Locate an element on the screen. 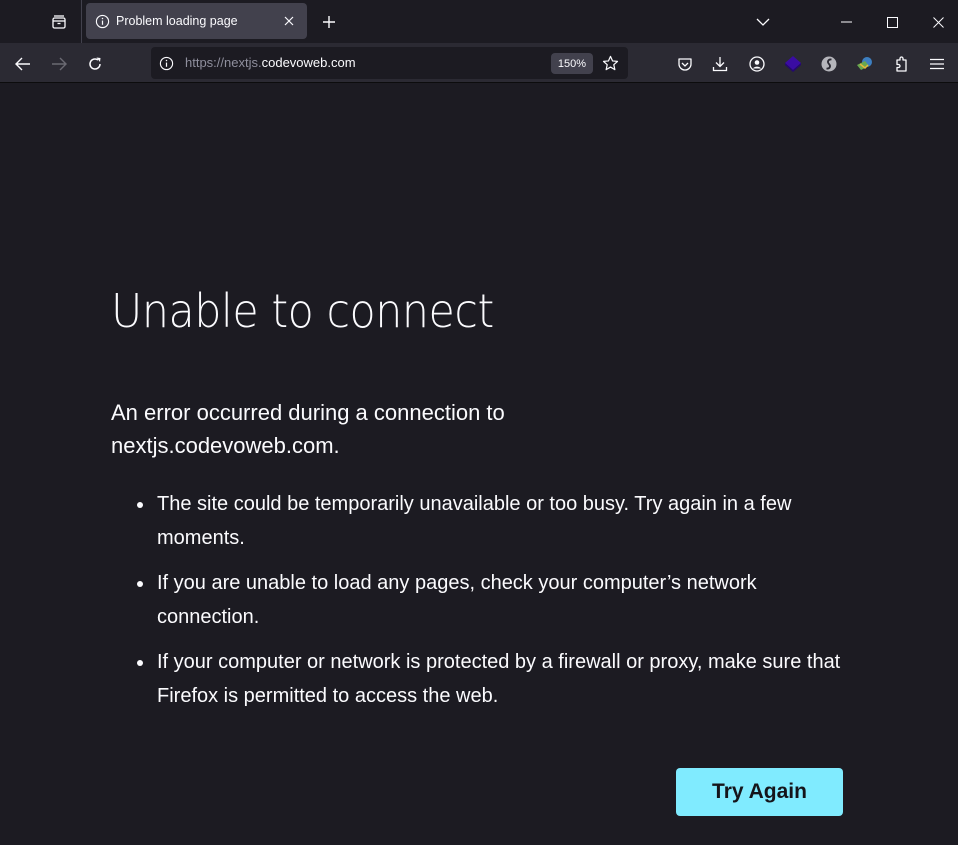 This screenshot has height=845, width=958. url-subdomain: nextjs. is located at coordinates (243, 62).